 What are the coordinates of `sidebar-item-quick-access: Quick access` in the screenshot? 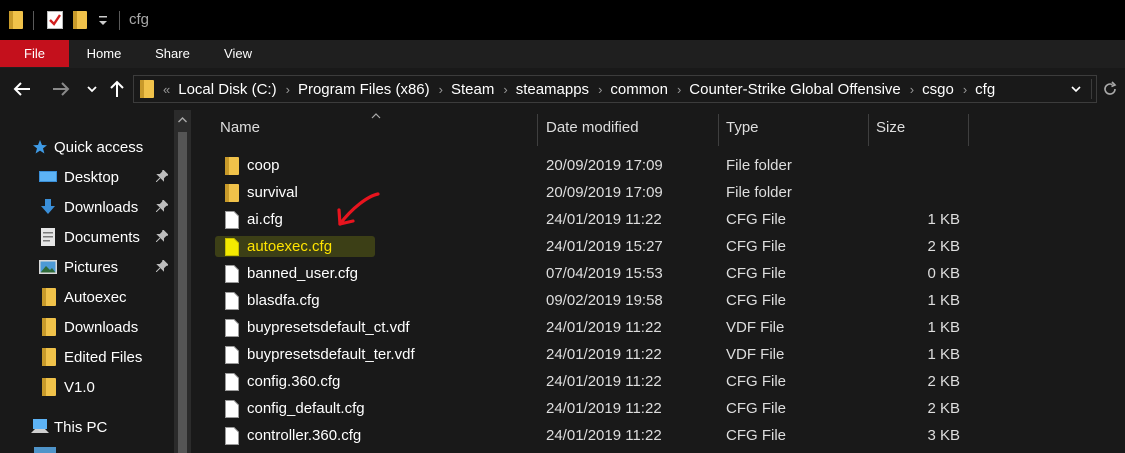 It's located at (87, 147).